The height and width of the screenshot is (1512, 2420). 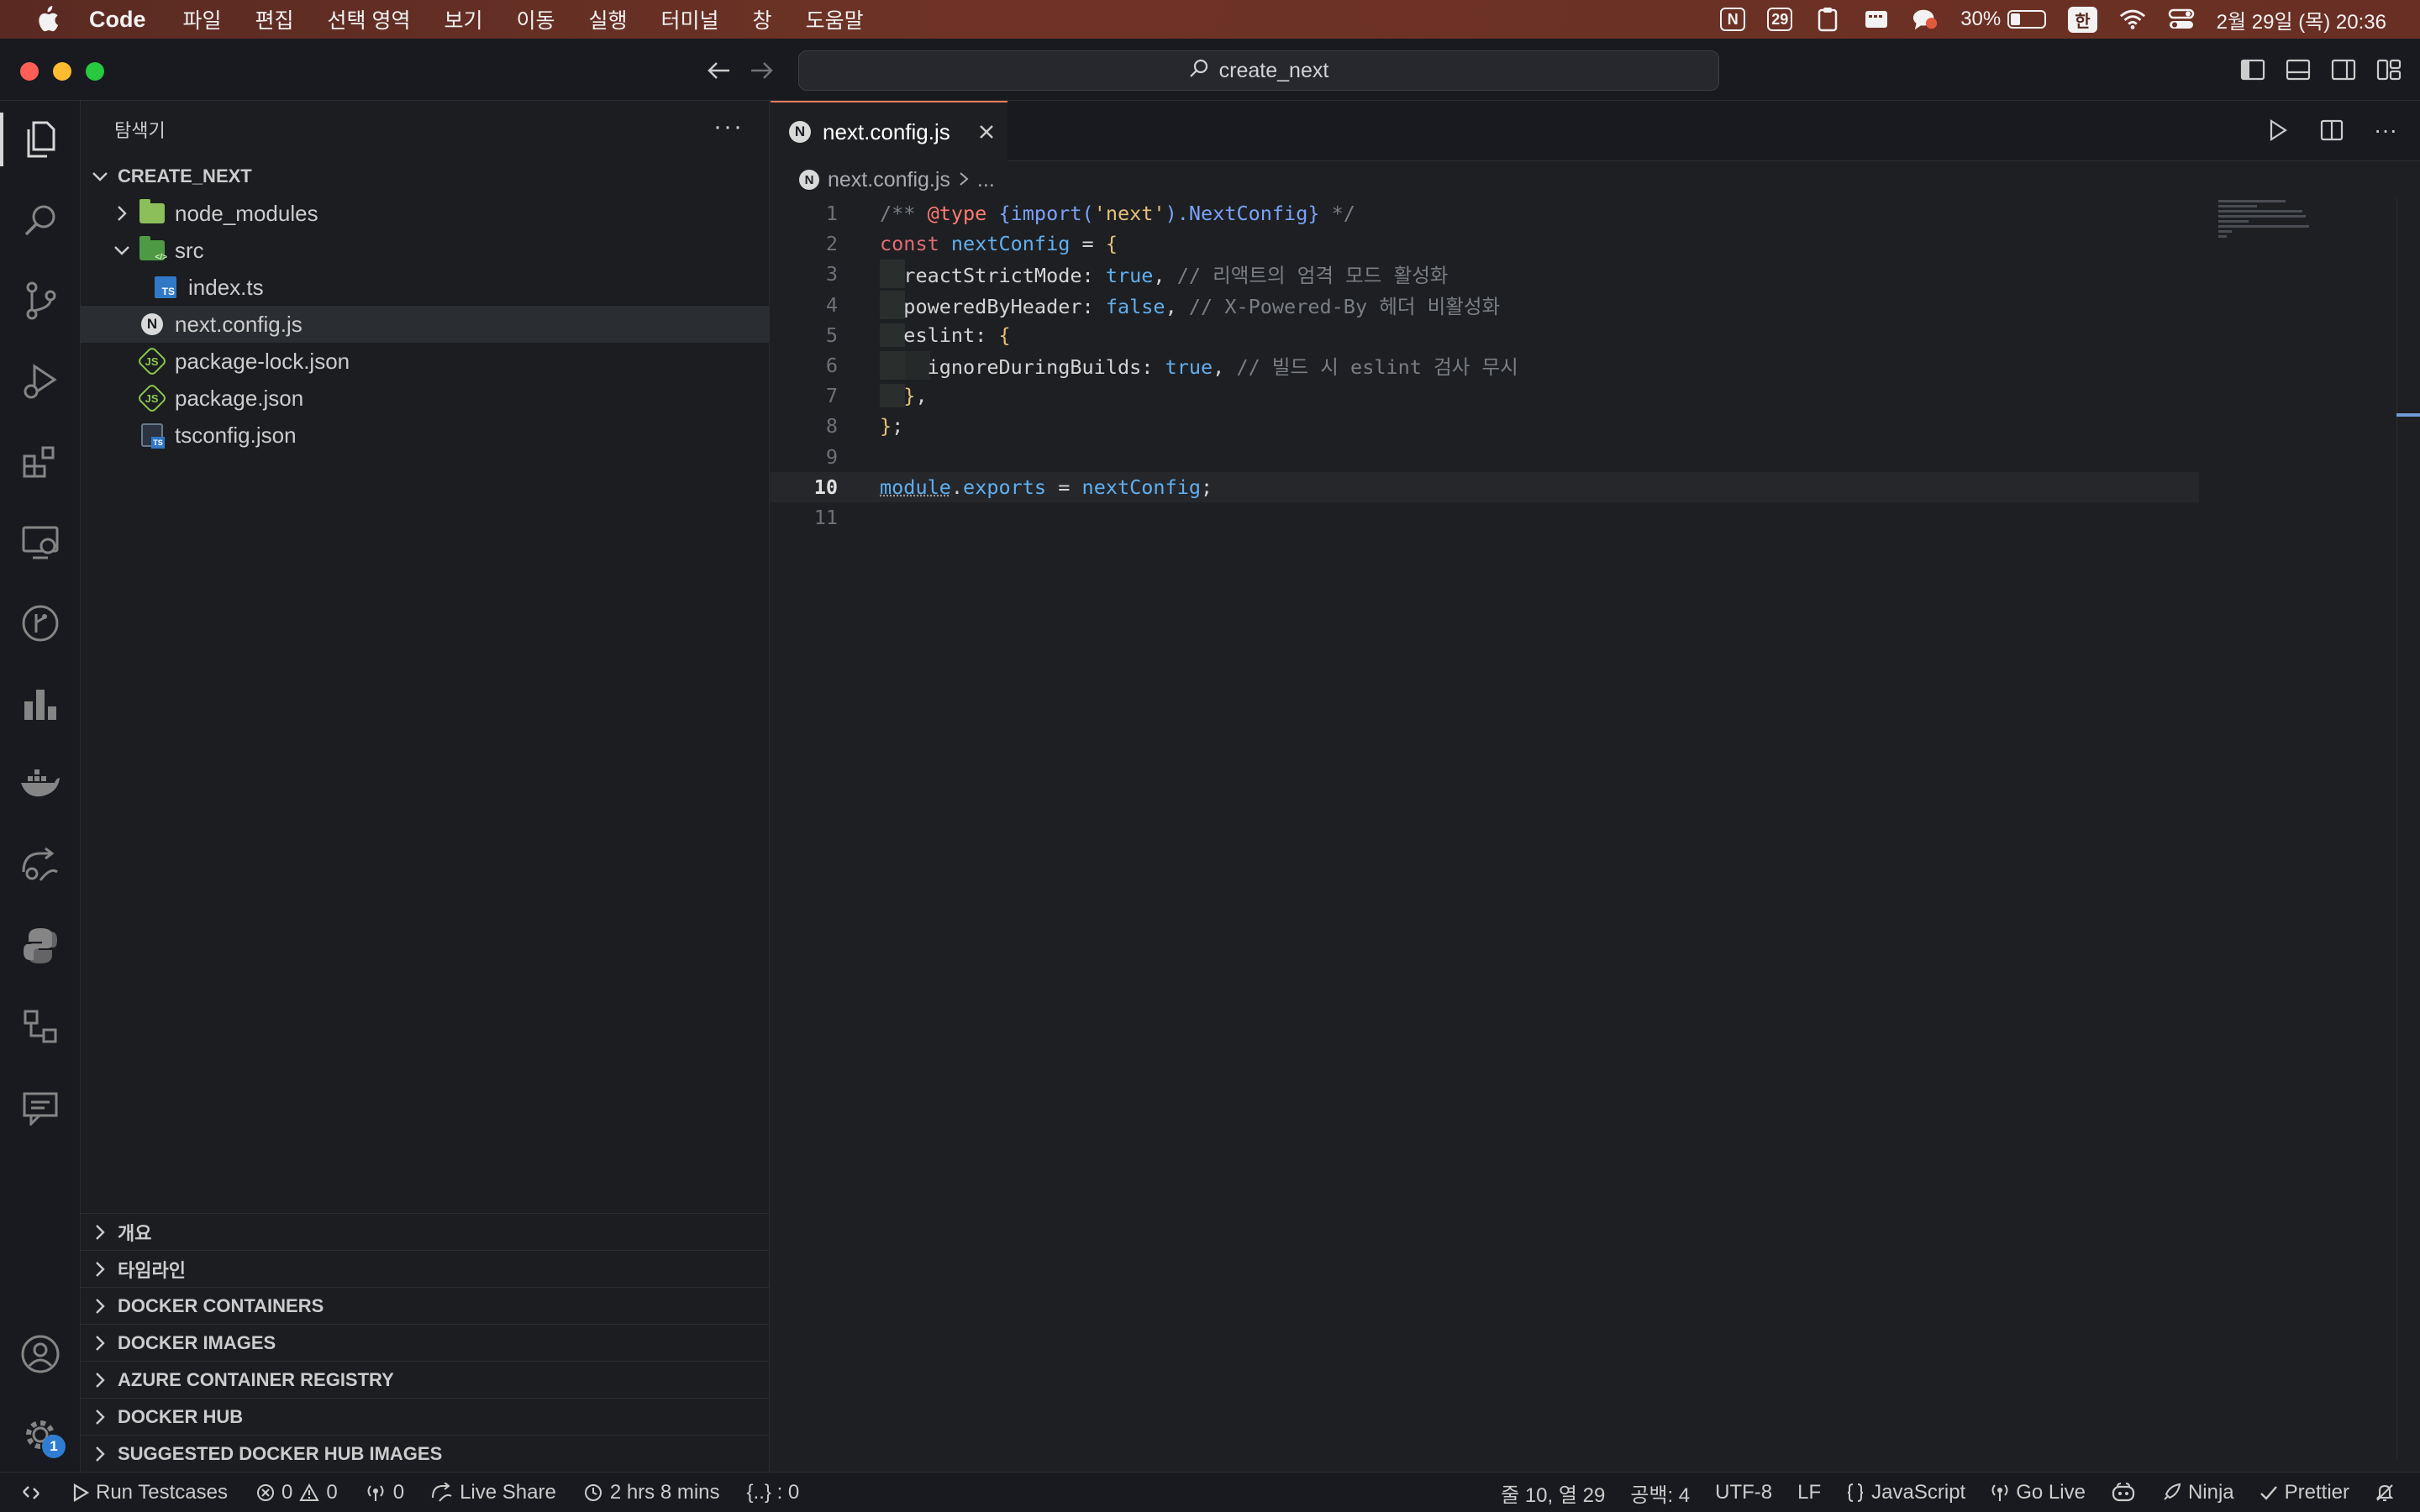 What do you see at coordinates (425, 398) in the screenshot?
I see `tree-item-package-json: JS package.json` at bounding box center [425, 398].